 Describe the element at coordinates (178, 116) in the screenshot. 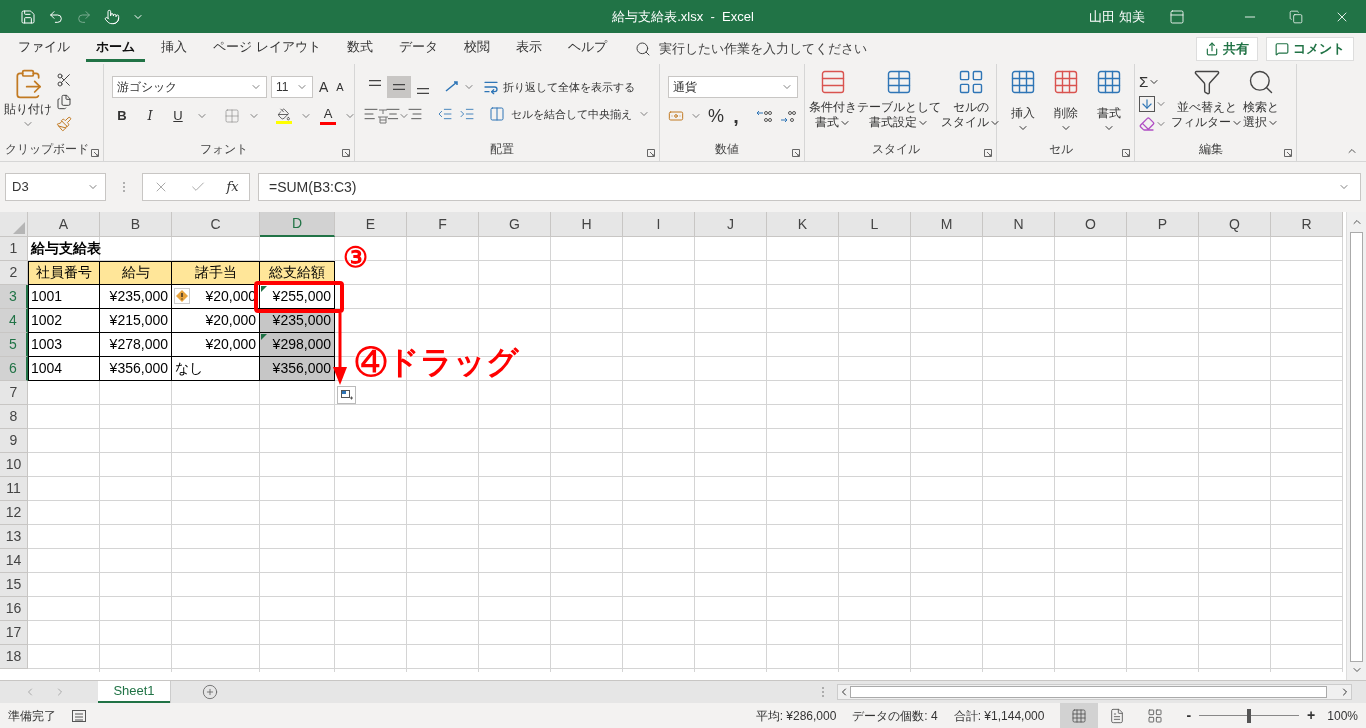

I see `underline-button: U` at that location.